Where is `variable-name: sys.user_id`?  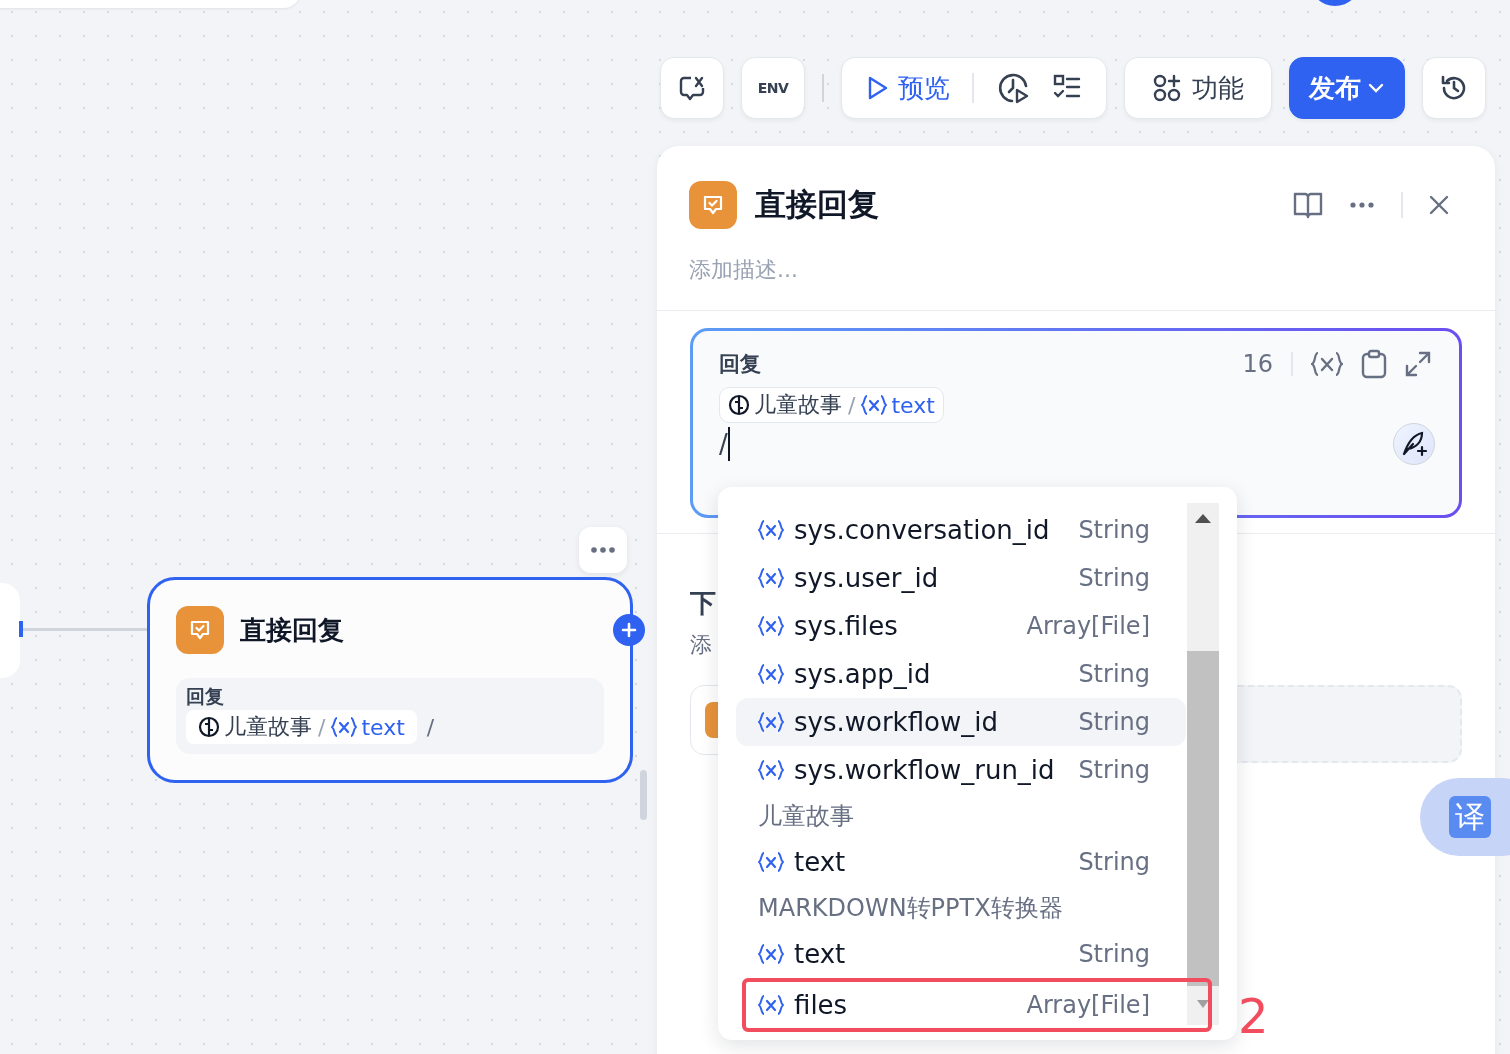 variable-name: sys.user_id is located at coordinates (867, 578).